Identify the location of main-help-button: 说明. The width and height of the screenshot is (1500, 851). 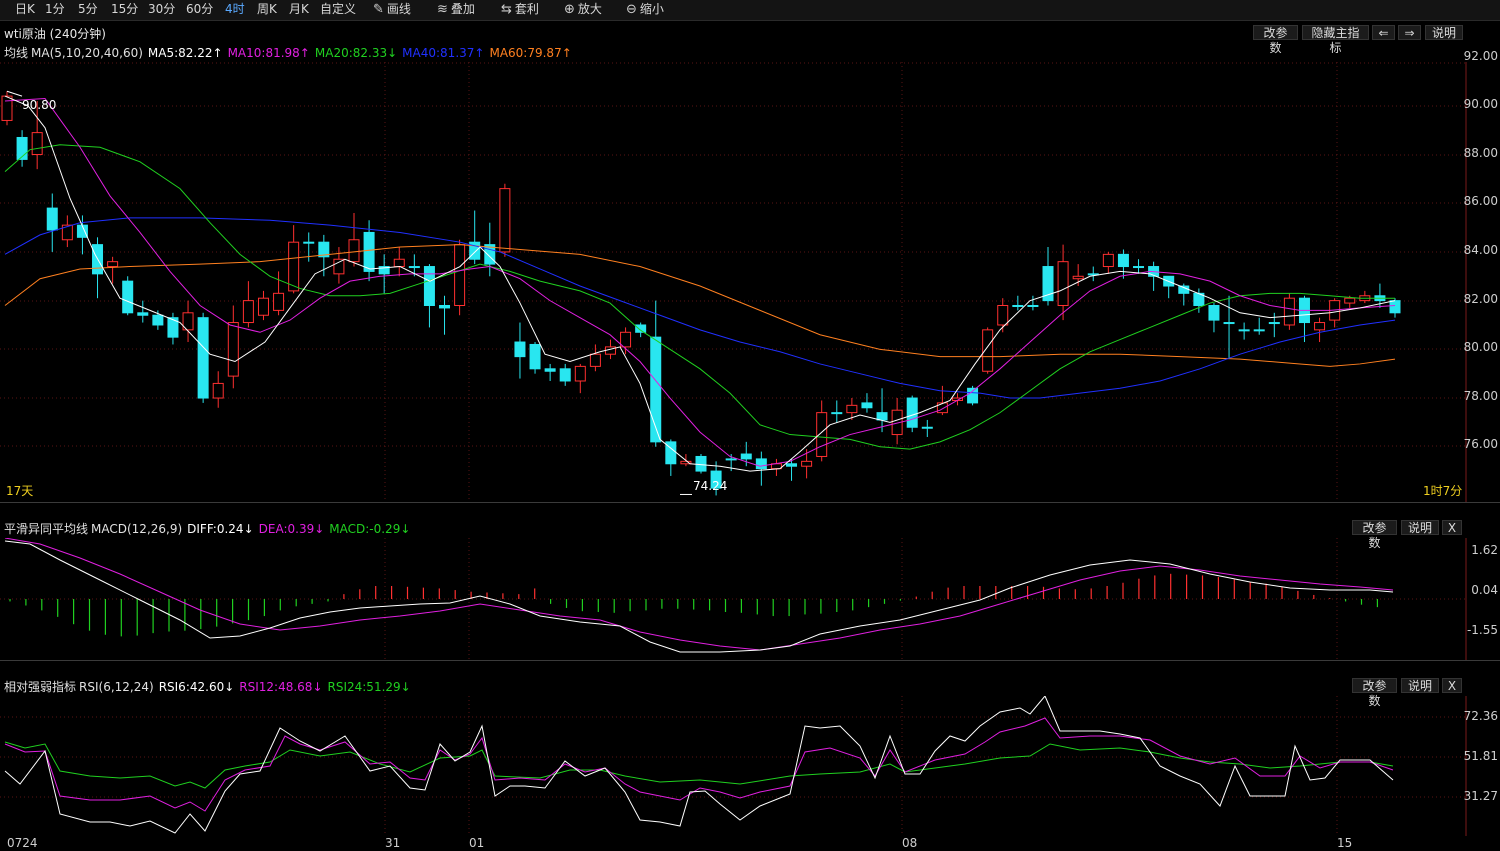
(1444, 32).